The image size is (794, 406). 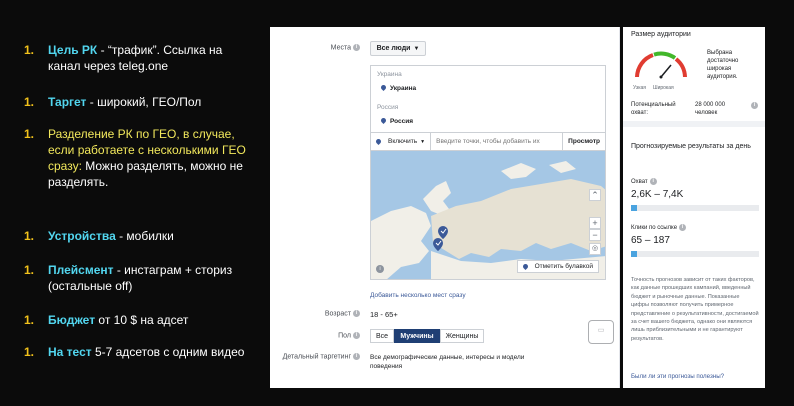 What do you see at coordinates (337, 314) in the screenshot?
I see `age-label-text: Возраст` at bounding box center [337, 314].